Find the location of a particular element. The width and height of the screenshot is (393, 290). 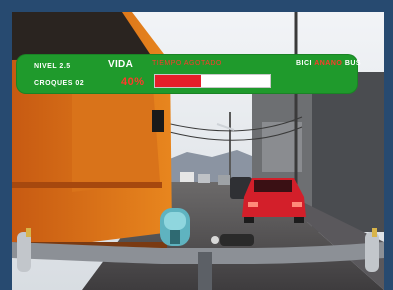

crash-counter: CROQUES 02 is located at coordinates (59, 83).